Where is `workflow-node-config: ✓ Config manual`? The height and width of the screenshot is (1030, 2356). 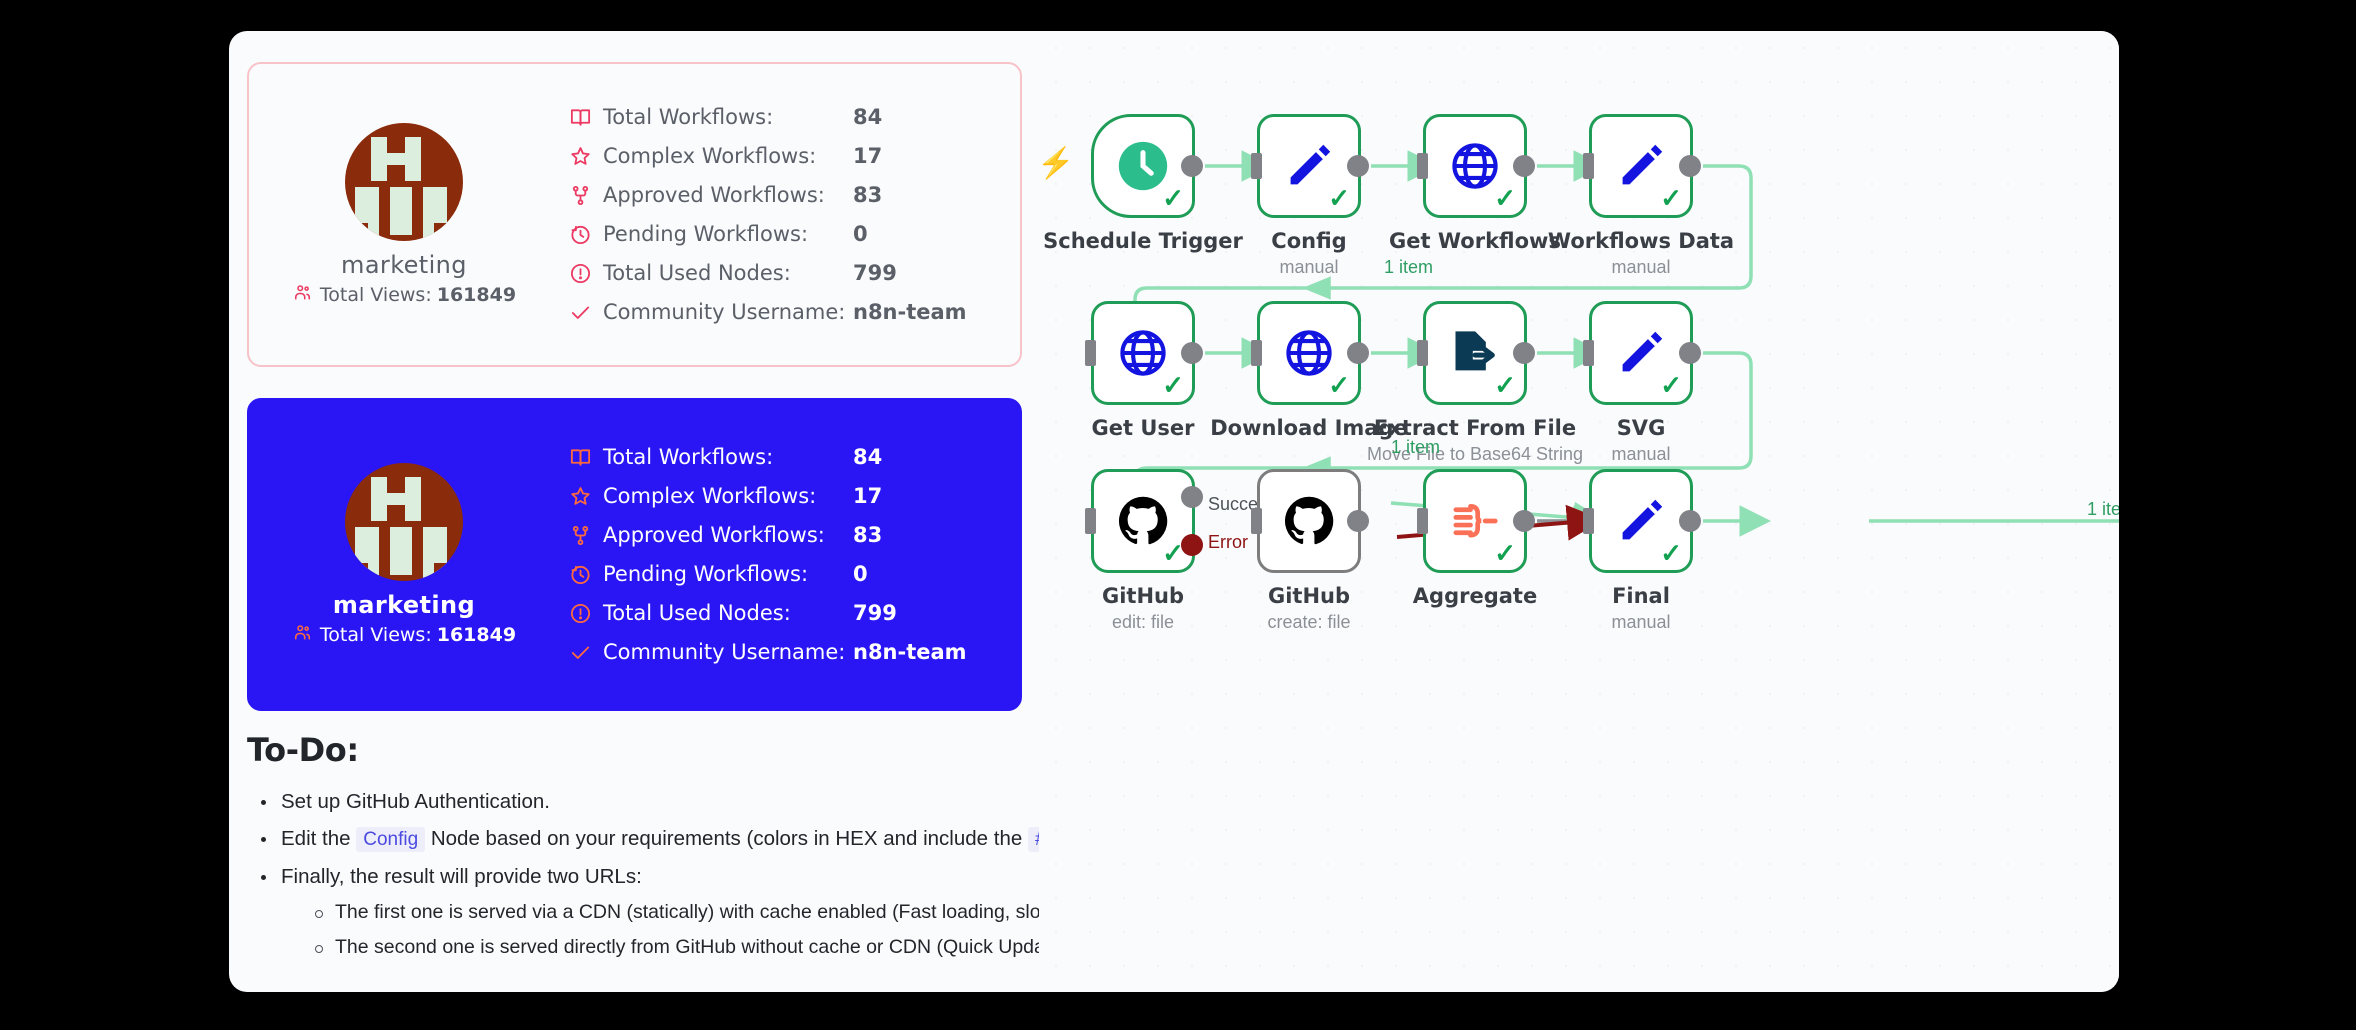 workflow-node-config: ✓ Config manual is located at coordinates (1310, 195).